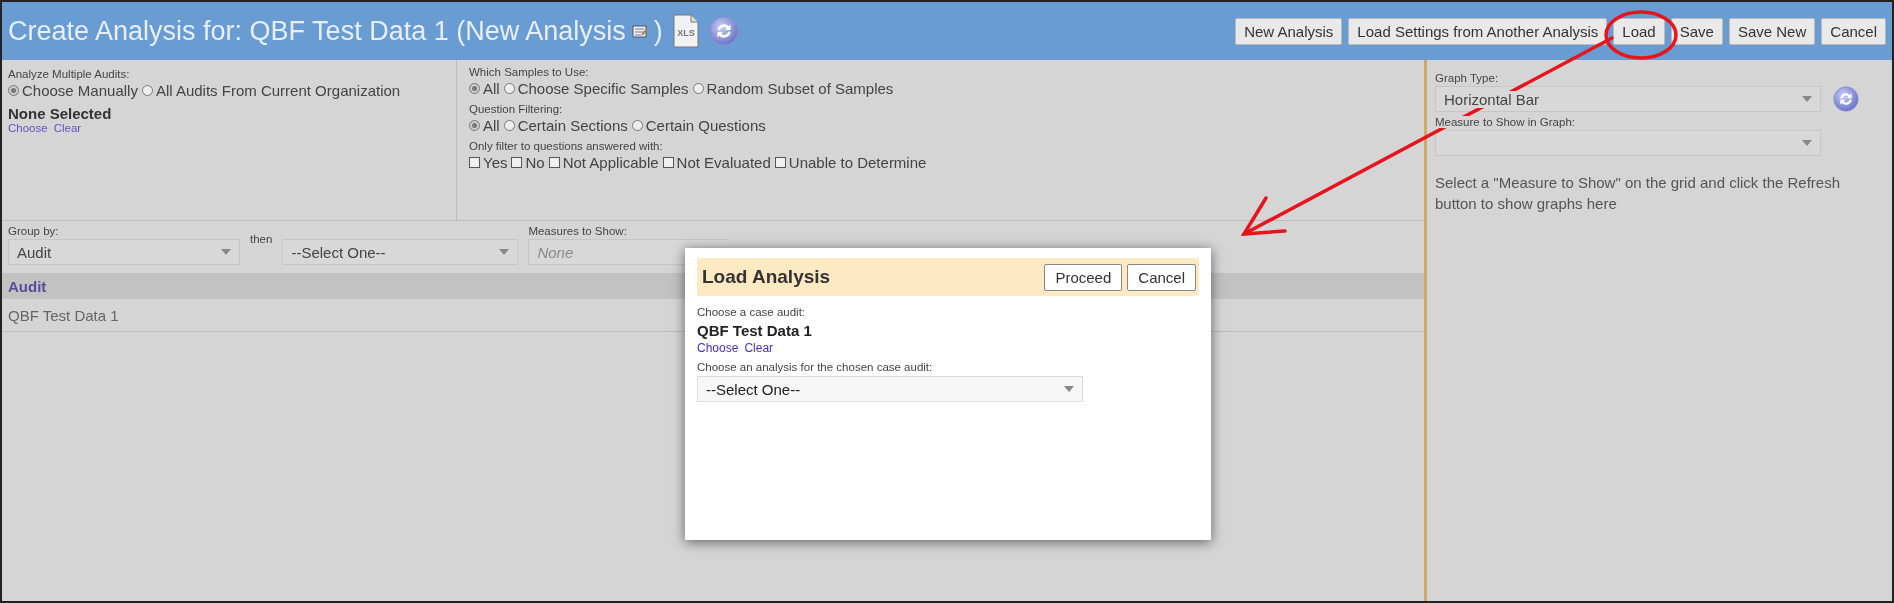  Describe the element at coordinates (278, 90) in the screenshot. I see `option-label: All Audits From Current Organization` at that location.